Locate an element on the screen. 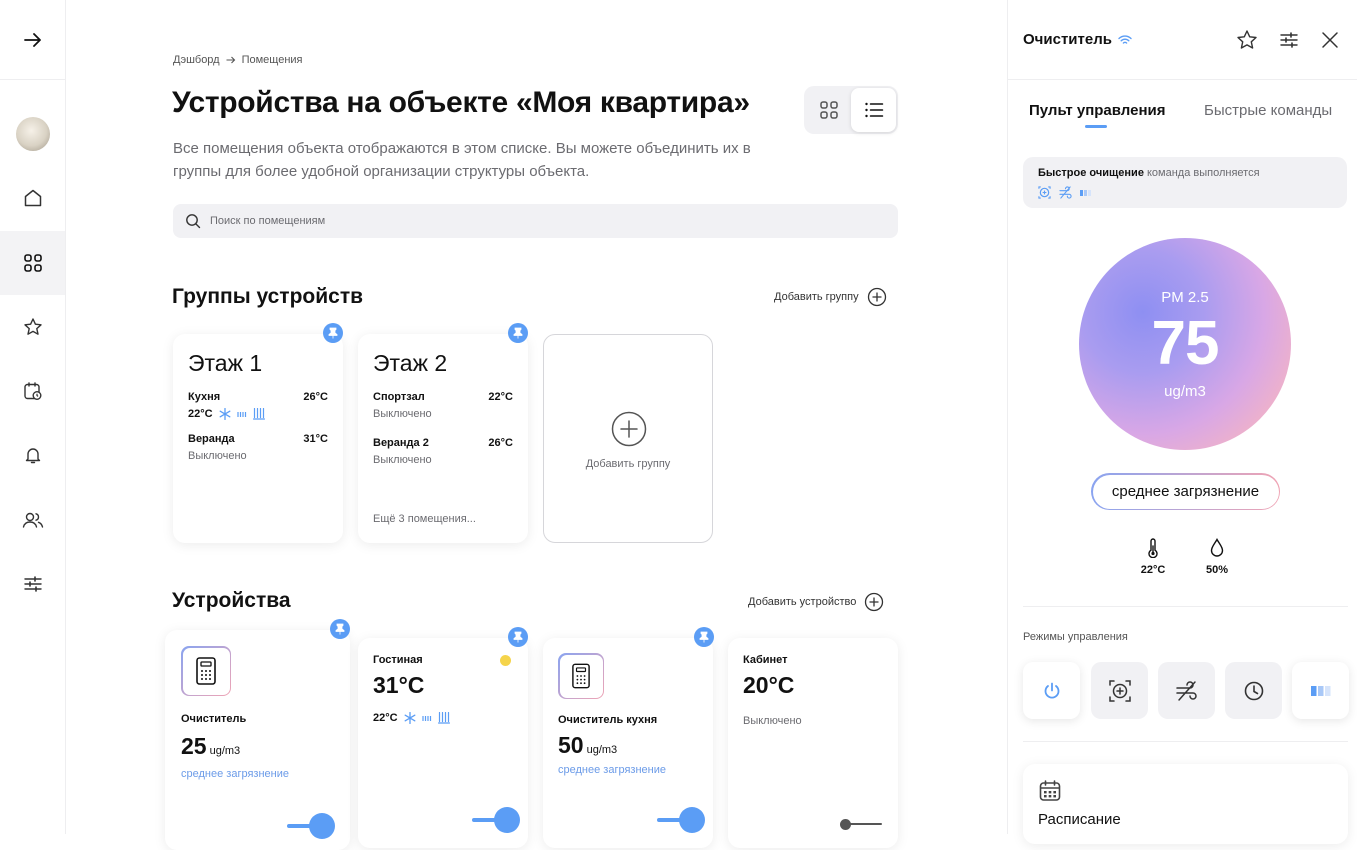 The width and height of the screenshot is (1357, 850). auto-mode-button is located at coordinates (1119, 690).